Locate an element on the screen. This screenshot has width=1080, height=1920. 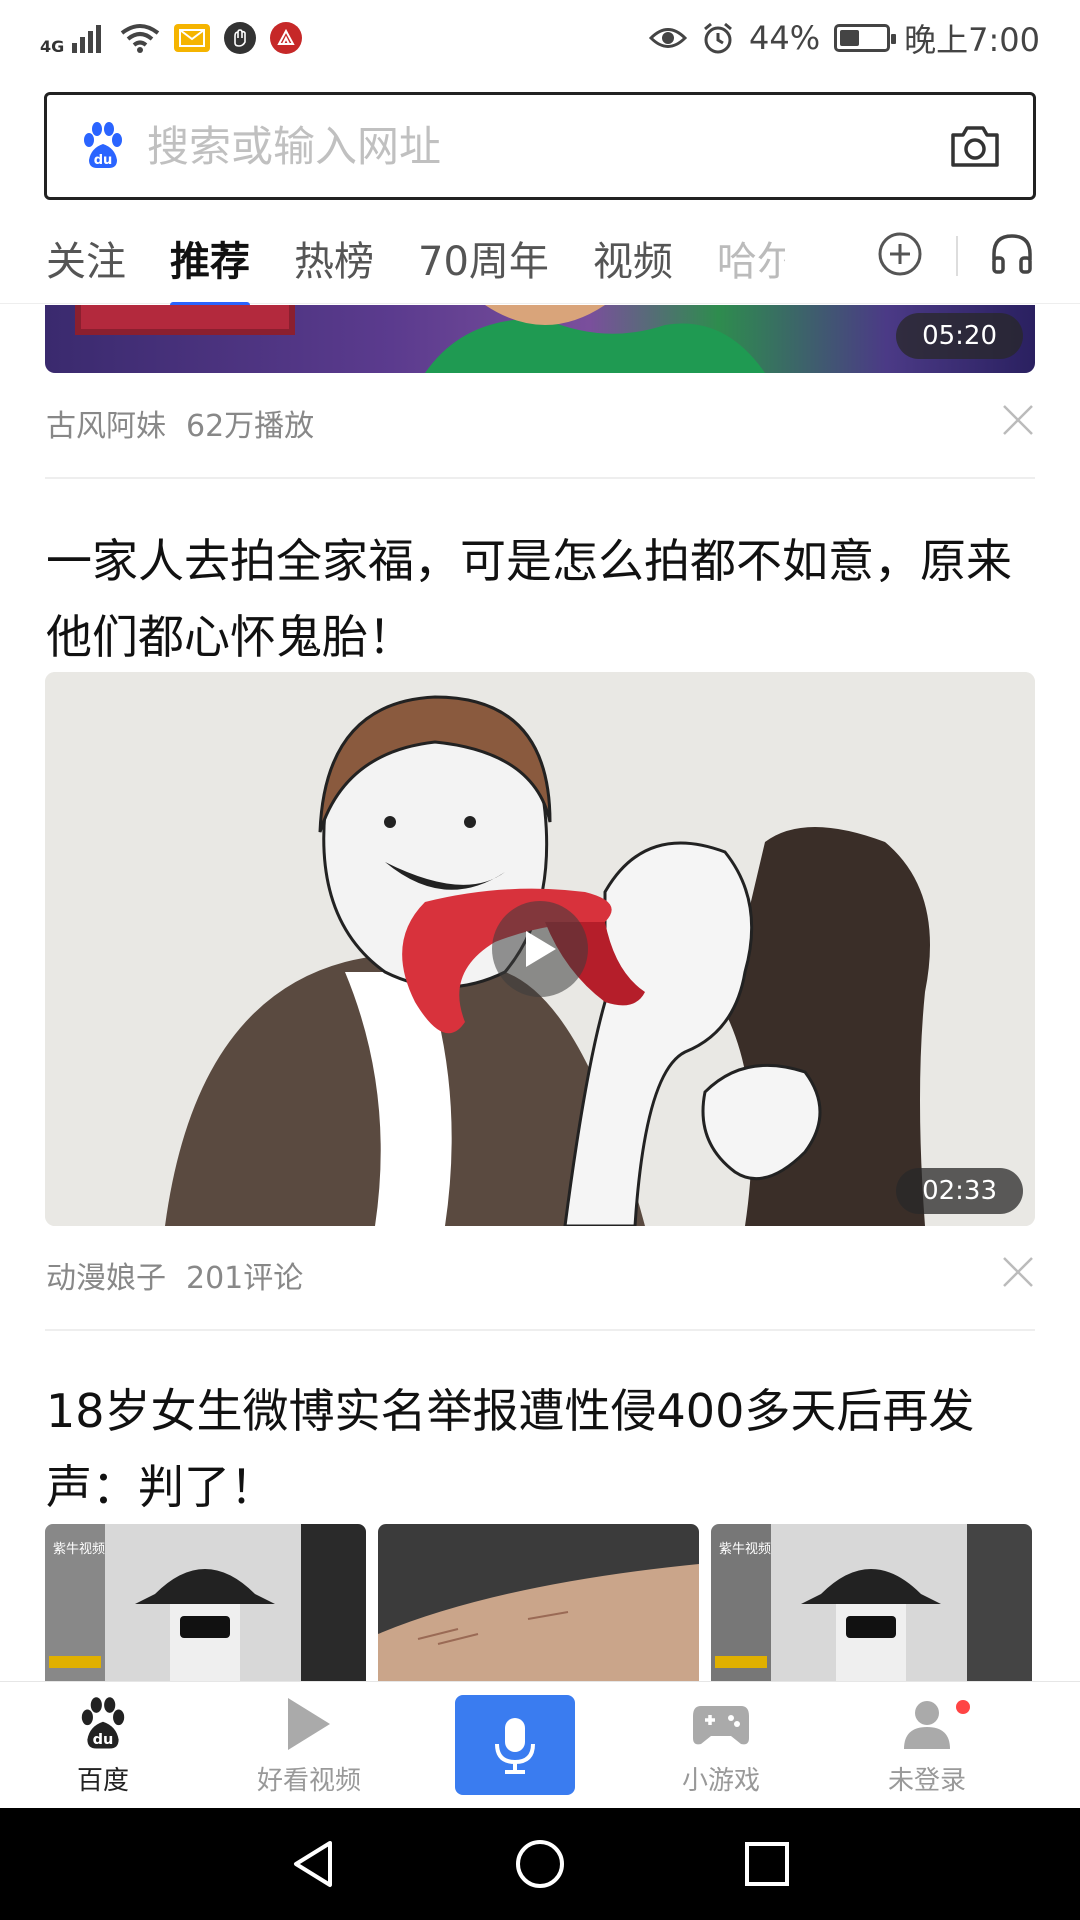
image-thumbnail is located at coordinates (538, 1602).